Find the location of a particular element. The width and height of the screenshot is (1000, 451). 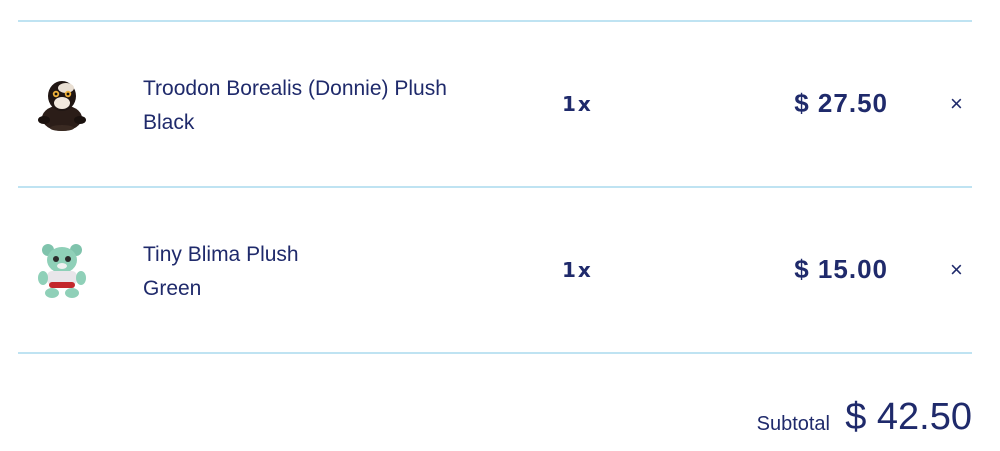

cart-item-variant: Black is located at coordinates (169, 122).